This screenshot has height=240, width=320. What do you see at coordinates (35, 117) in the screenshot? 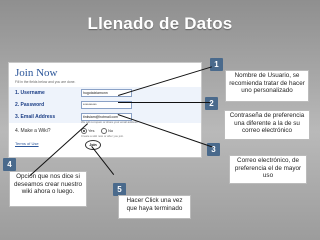
I see `email-label: 3. Email Address` at bounding box center [35, 117].